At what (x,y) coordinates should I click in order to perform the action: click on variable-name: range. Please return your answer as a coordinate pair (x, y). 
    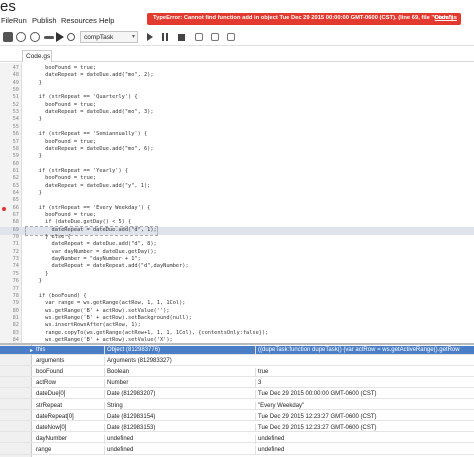
    Looking at the image, I should click on (44, 449).